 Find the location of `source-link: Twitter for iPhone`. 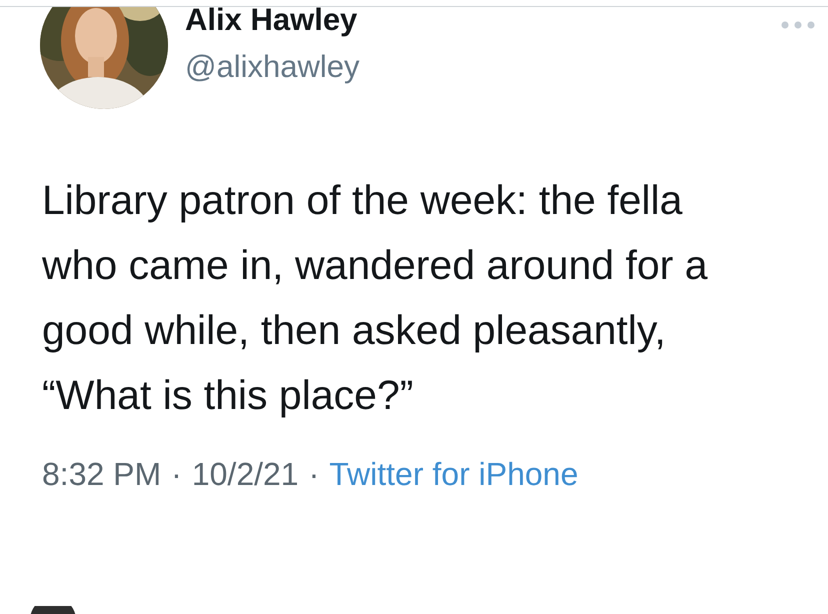

source-link: Twitter for iPhone is located at coordinates (453, 474).